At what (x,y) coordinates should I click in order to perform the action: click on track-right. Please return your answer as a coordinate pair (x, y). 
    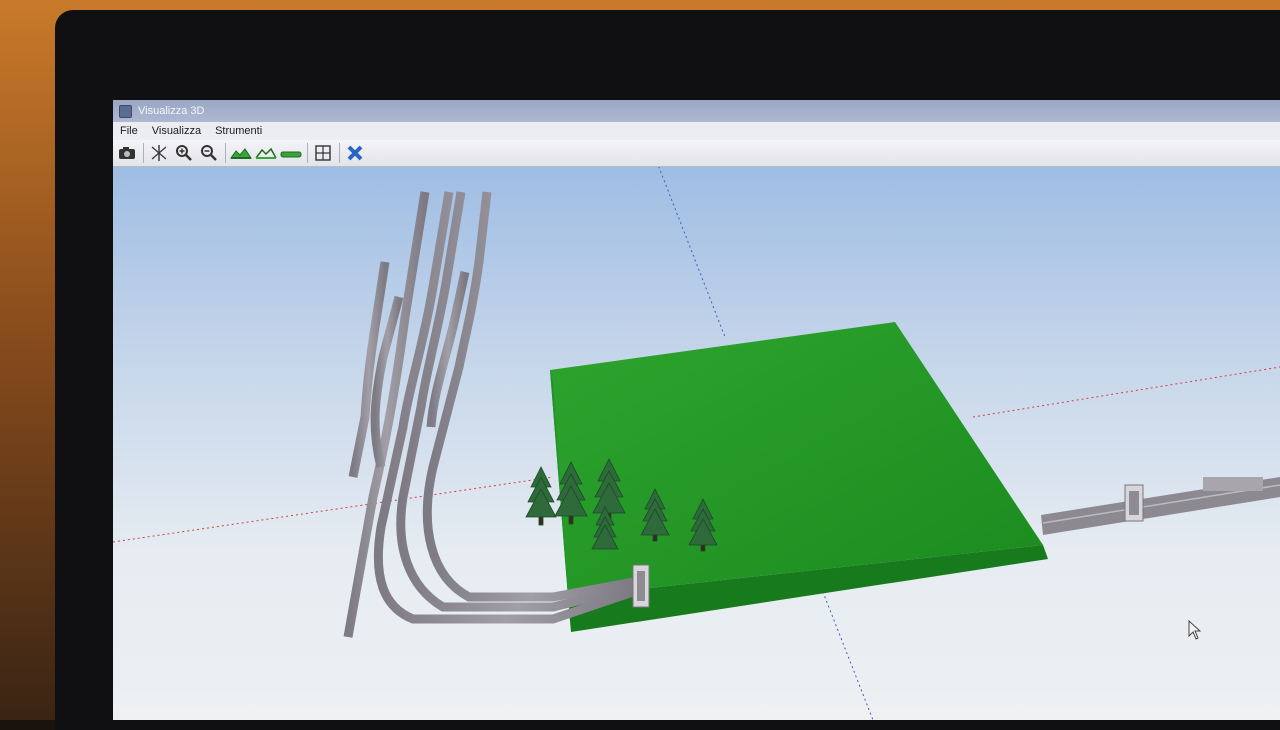
    Looking at the image, I should click on (1160, 506).